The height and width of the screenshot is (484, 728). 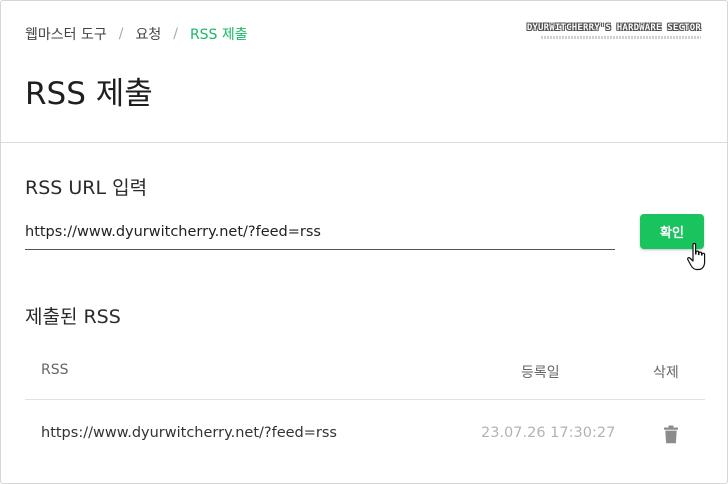 What do you see at coordinates (696, 256) in the screenshot?
I see `hand-pointer-cursor-icon` at bounding box center [696, 256].